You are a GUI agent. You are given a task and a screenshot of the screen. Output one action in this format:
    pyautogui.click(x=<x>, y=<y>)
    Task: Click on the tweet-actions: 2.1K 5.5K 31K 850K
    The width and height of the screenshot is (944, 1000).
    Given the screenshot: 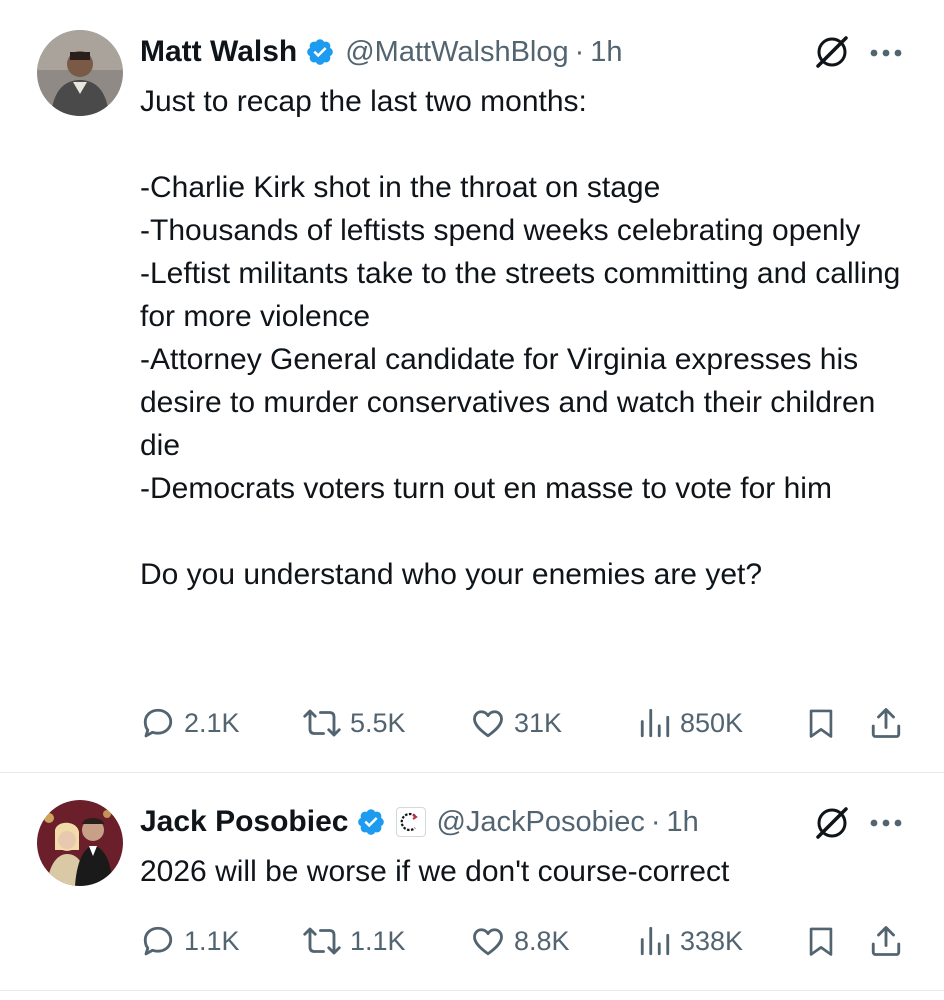 What is the action you would take?
    pyautogui.click(x=472, y=725)
    